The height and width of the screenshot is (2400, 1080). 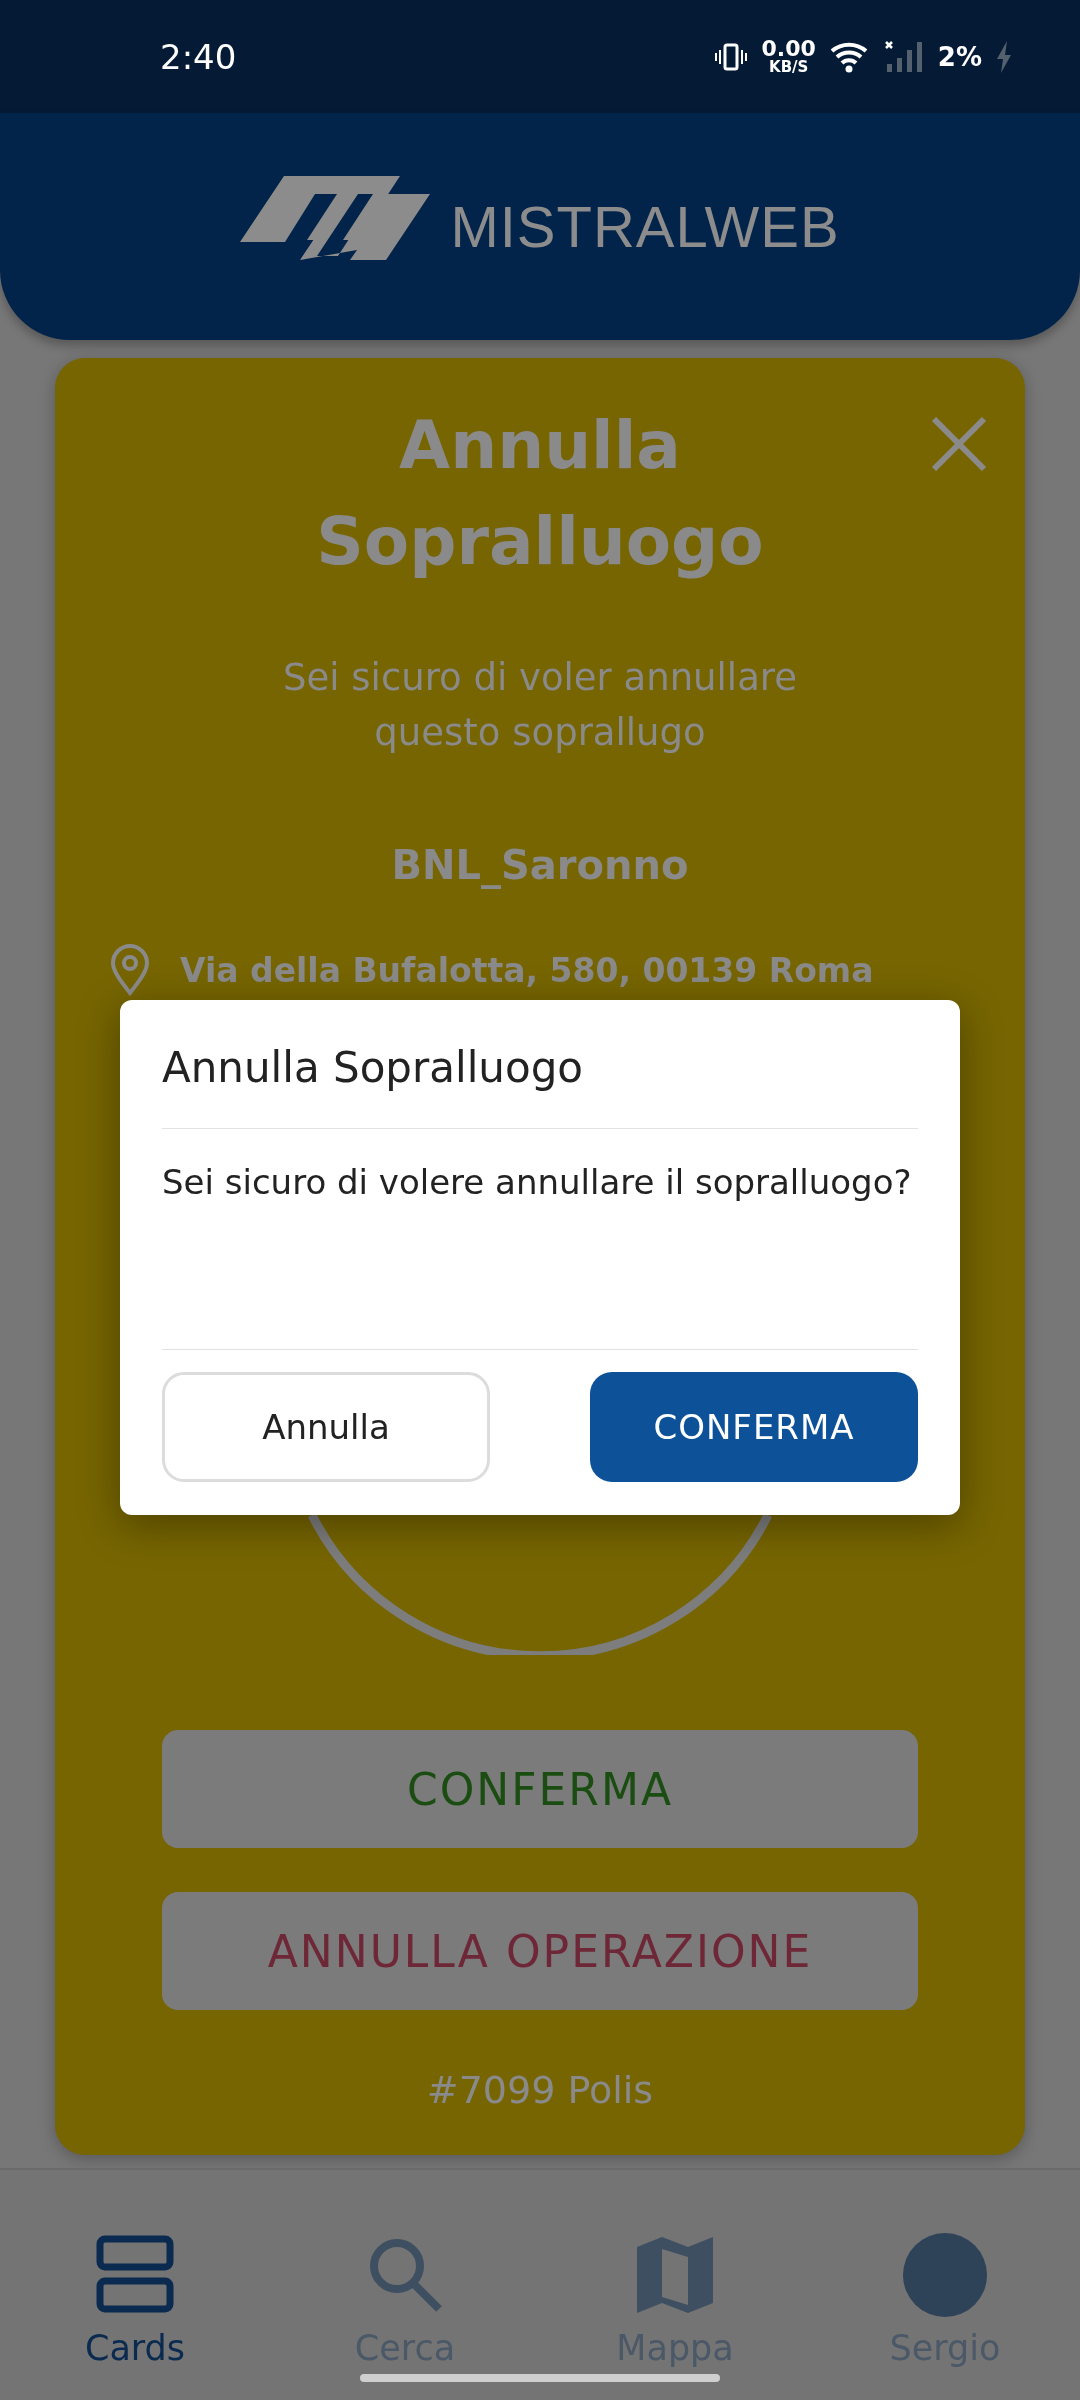 I want to click on battery-percent: 2%, so click(x=959, y=56).